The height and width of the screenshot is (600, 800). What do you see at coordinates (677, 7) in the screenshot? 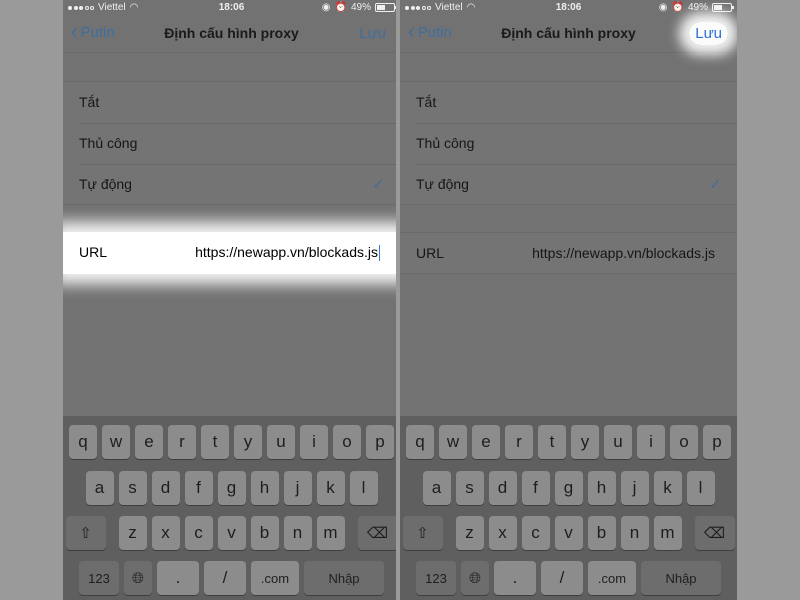
I see `alarm-icon: ⏰` at bounding box center [677, 7].